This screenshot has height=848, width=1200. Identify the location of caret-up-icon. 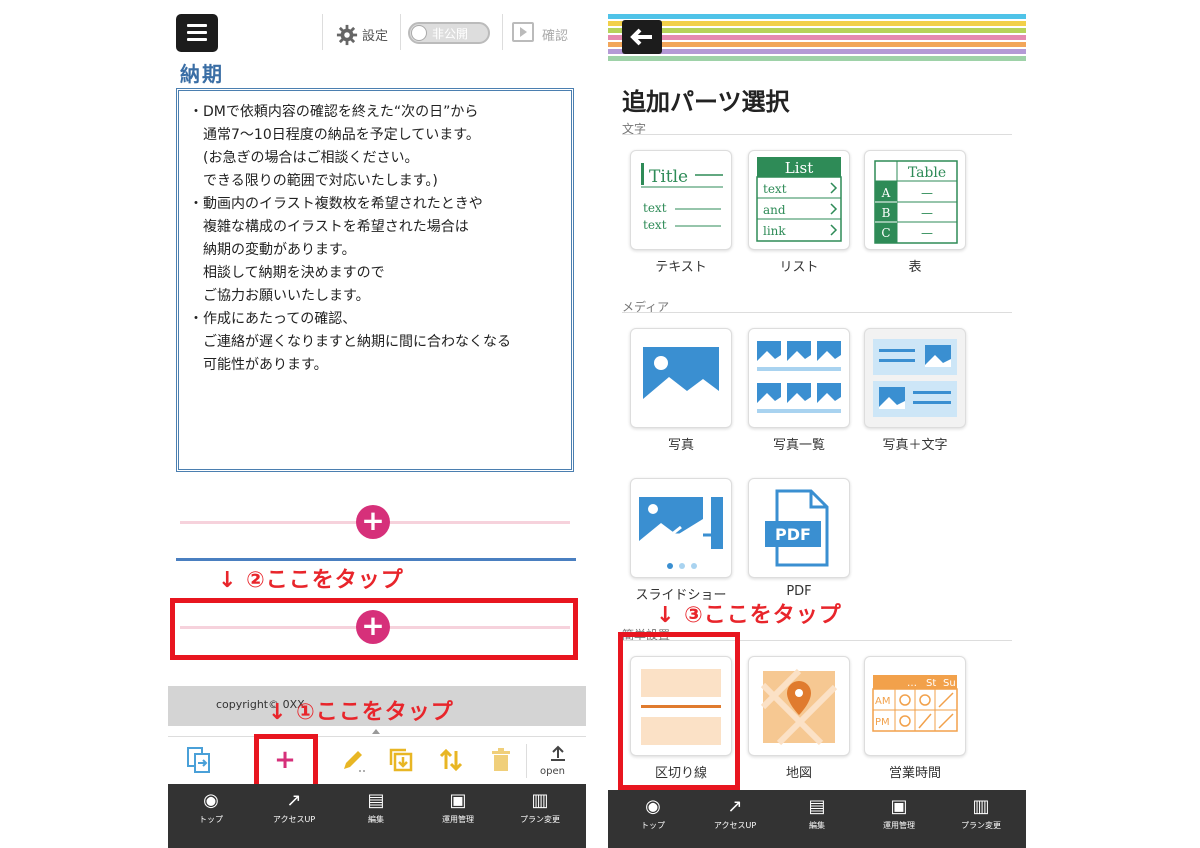
(376, 731).